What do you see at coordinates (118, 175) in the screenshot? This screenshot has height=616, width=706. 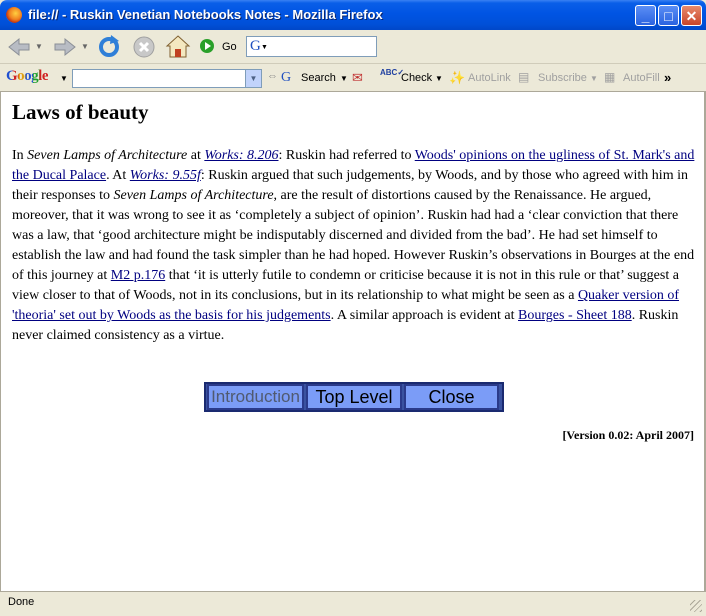 I see `text: . At` at bounding box center [118, 175].